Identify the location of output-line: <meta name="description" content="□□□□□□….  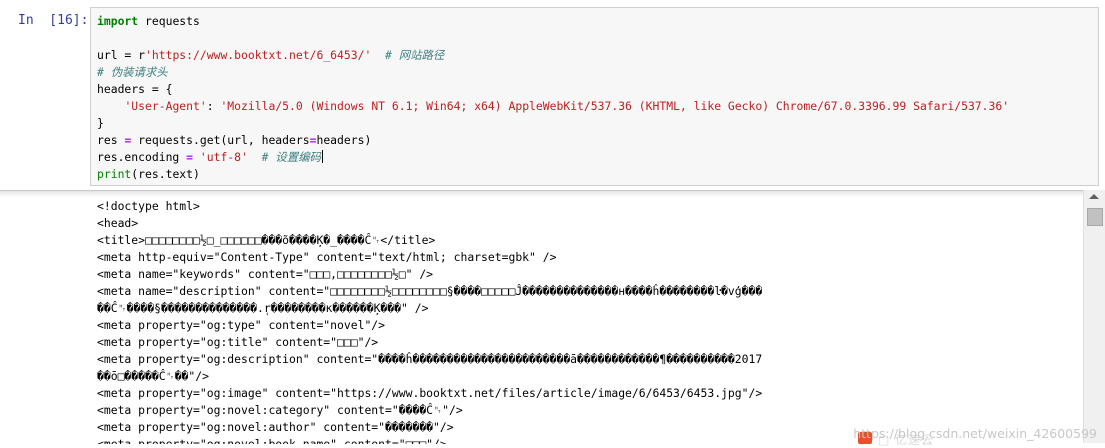
(430, 291).